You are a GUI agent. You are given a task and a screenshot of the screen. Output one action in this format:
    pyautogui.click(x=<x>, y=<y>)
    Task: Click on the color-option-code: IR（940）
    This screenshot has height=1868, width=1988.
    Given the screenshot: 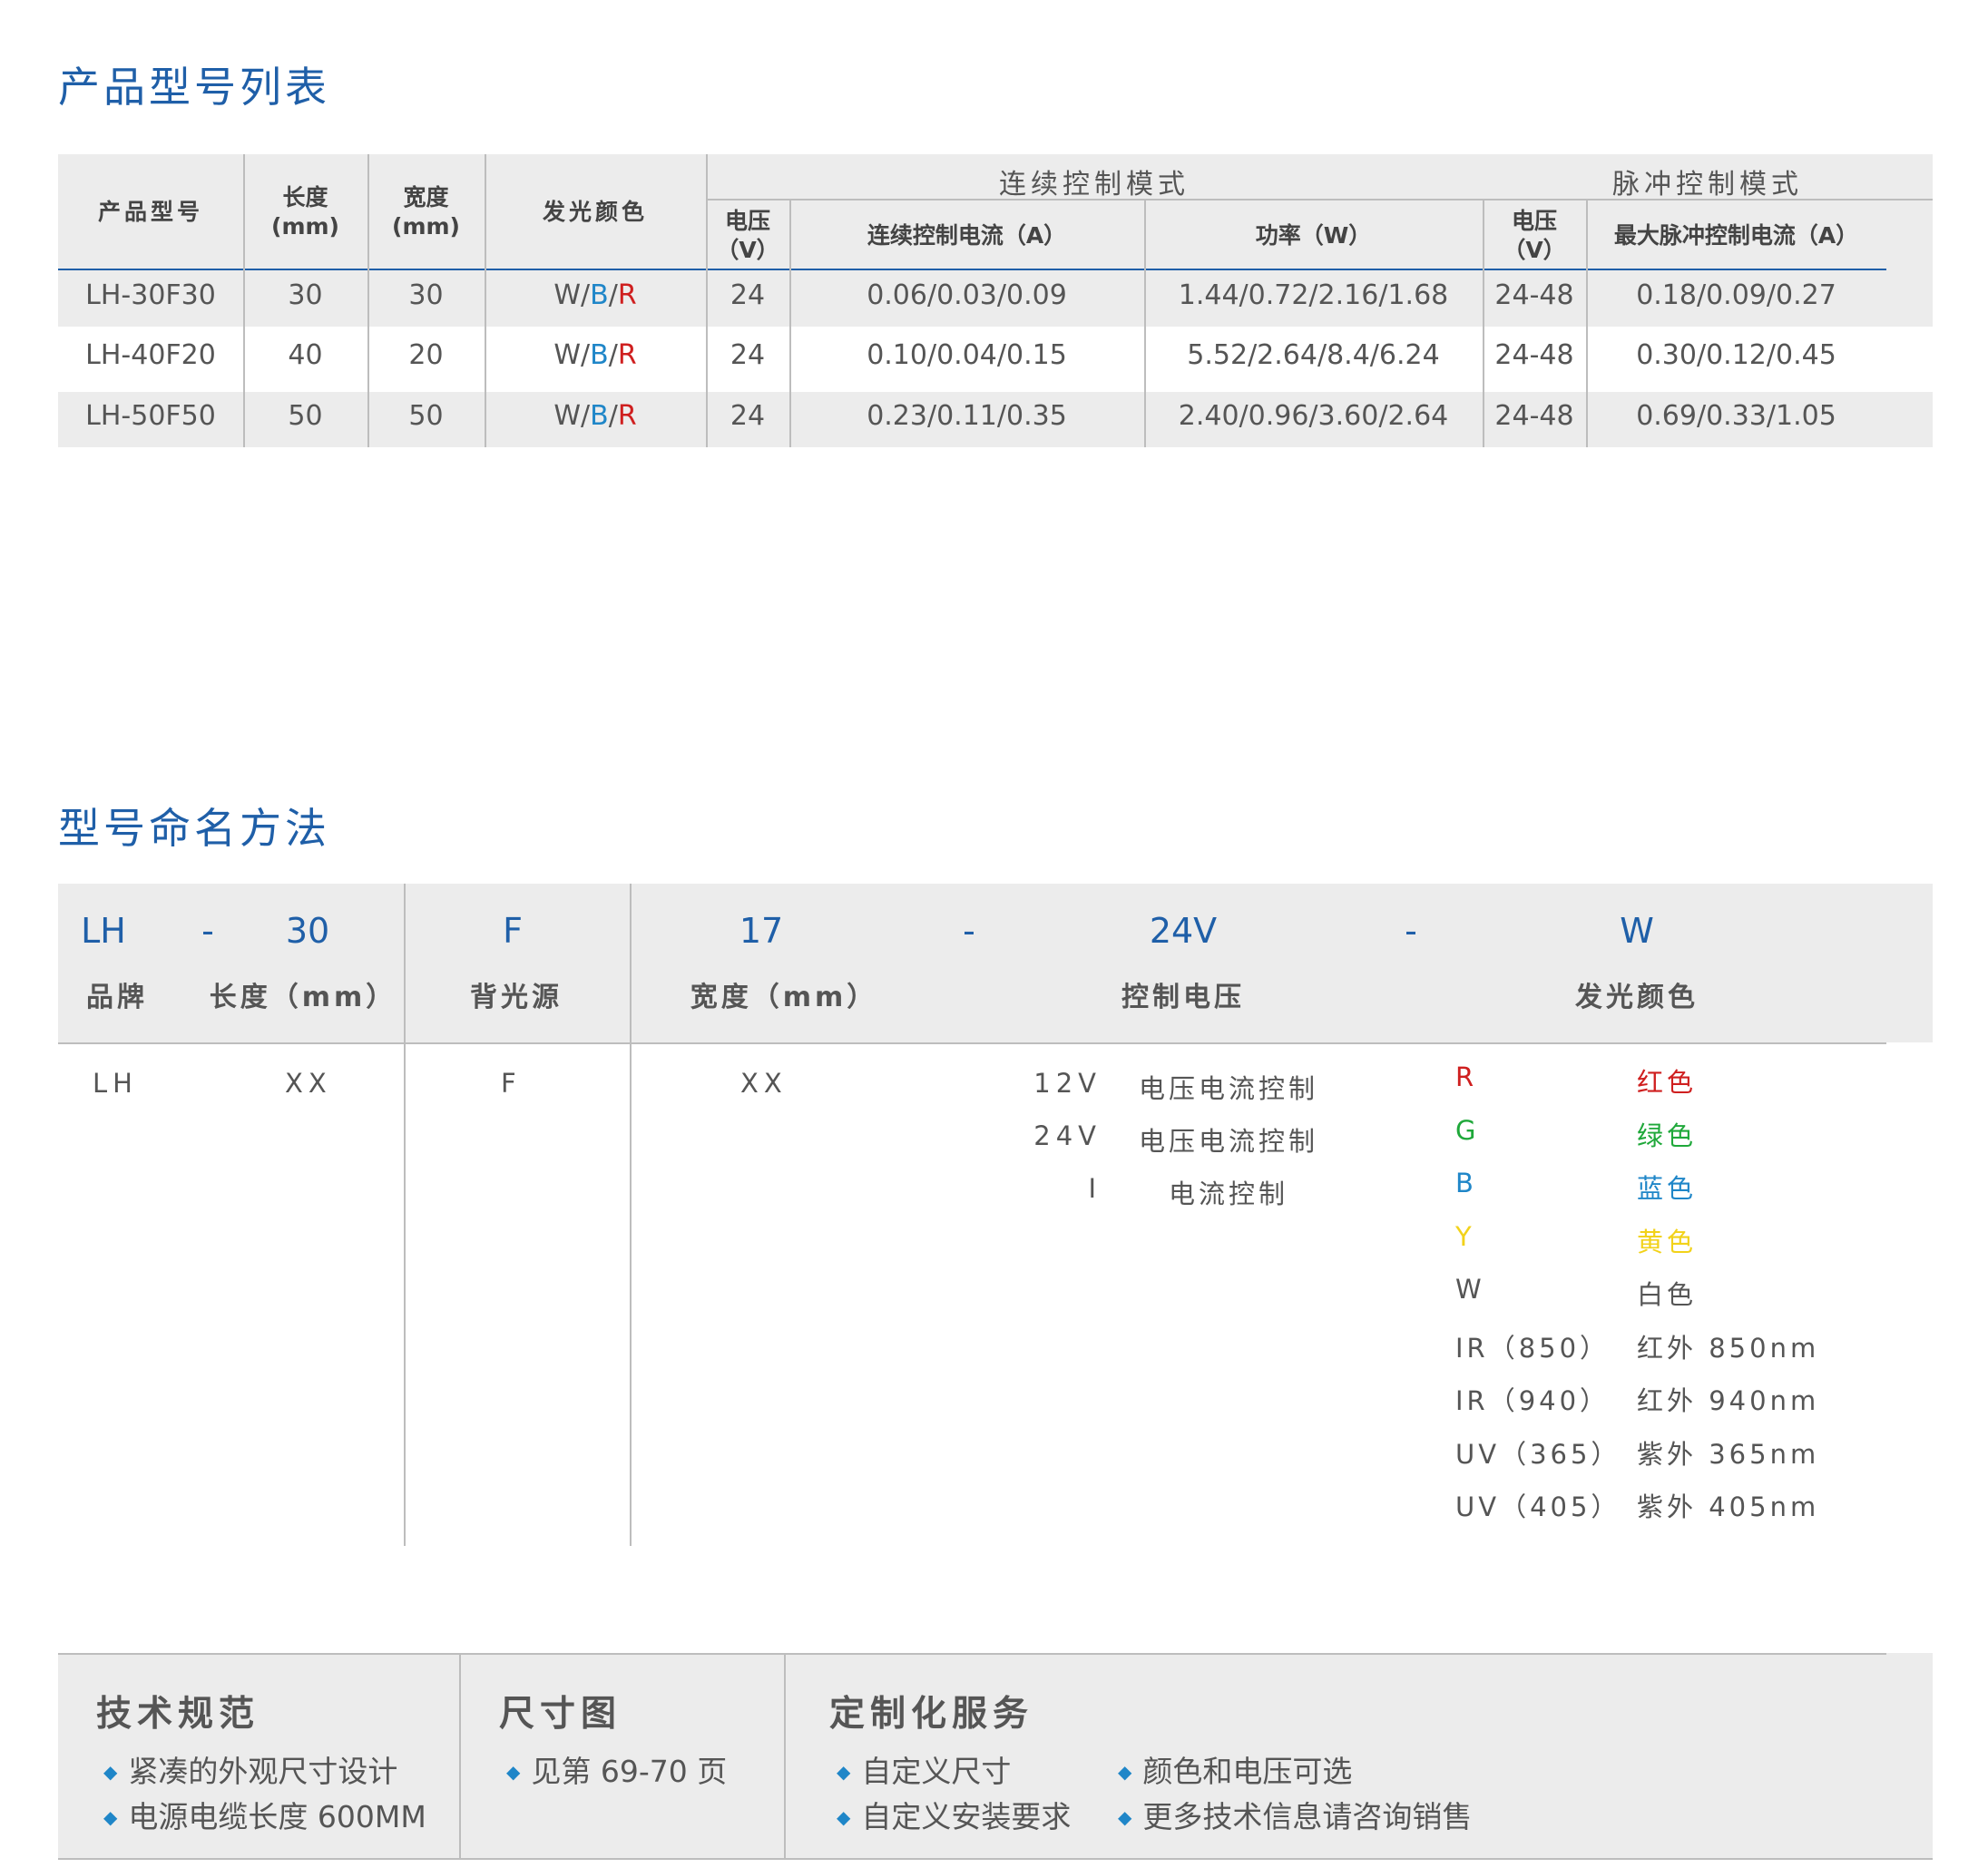 What is the action you would take?
    pyautogui.click(x=1533, y=1400)
    